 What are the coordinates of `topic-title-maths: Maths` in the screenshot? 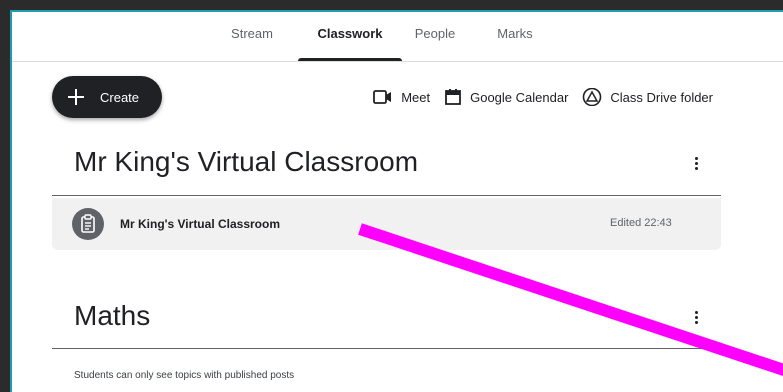 It's located at (112, 315).